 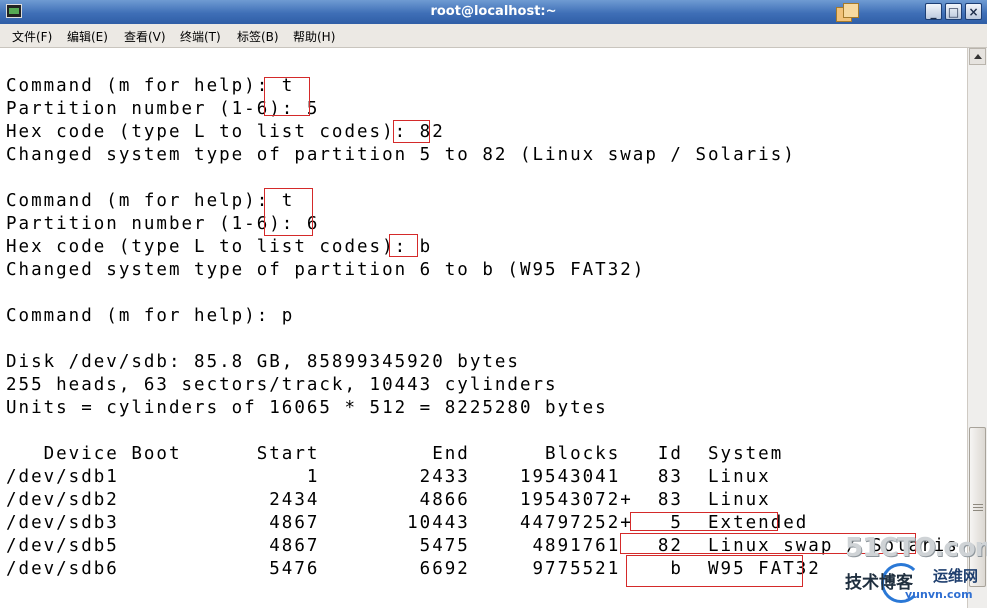 I want to click on menu-view: 查看(V), so click(x=145, y=36).